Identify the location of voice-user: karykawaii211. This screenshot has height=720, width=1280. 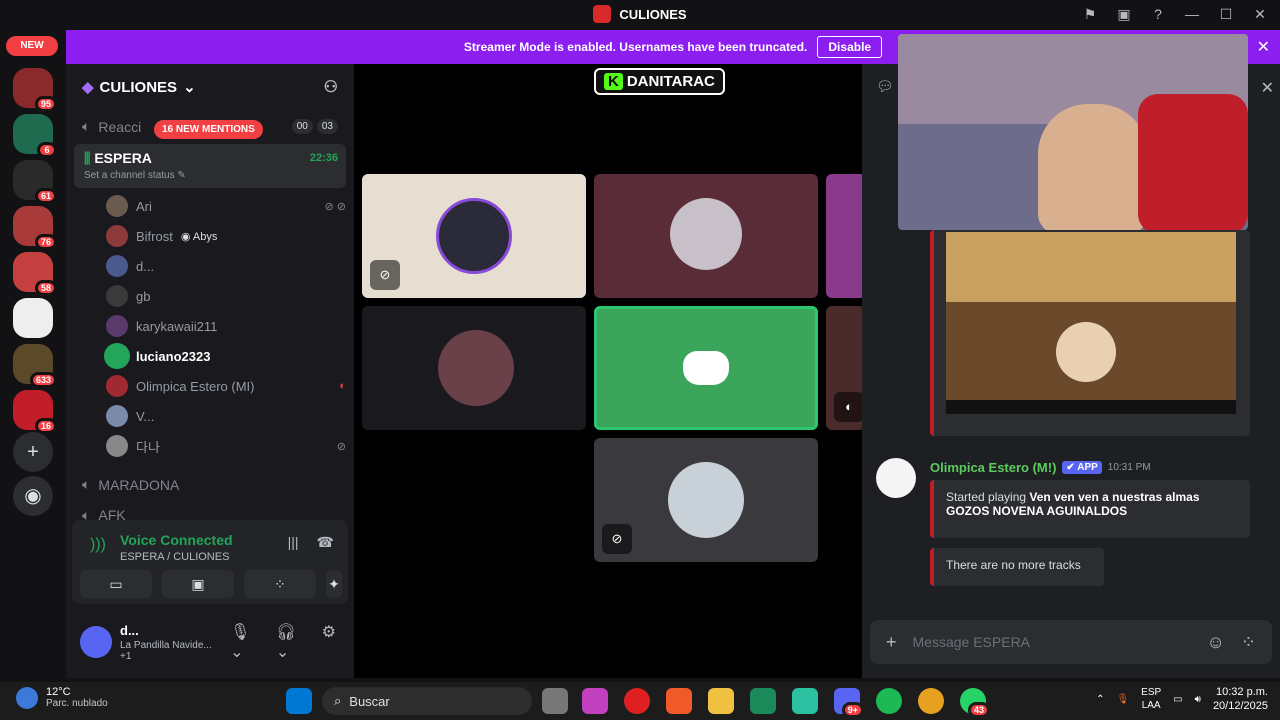
(226, 326).